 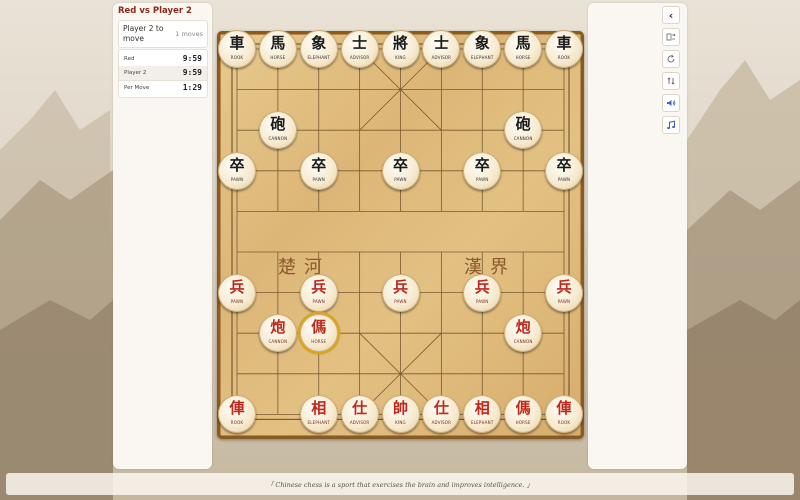 I want to click on piece-character: 俥, so click(x=564, y=408).